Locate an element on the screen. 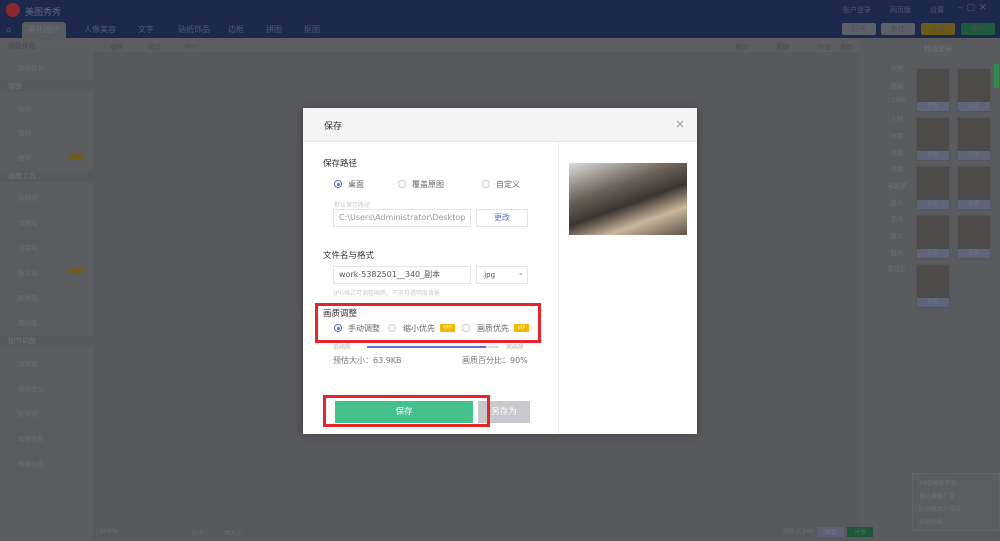 This screenshot has width=1000, height=541. undo-button: 撤销 is located at coordinates (741, 46).